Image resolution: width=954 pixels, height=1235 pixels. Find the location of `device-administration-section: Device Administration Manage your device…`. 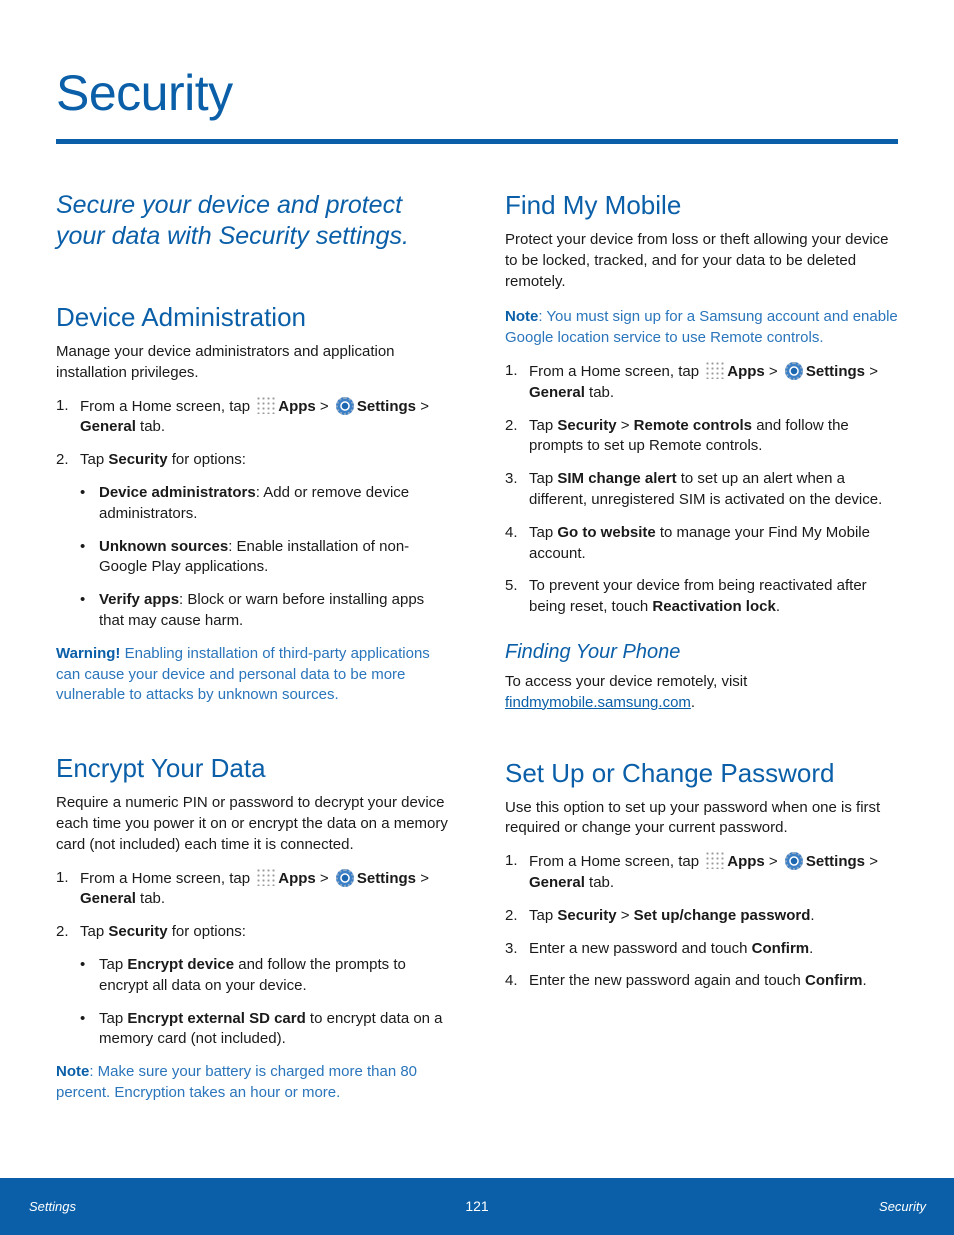

device-administration-section: Device Administration Manage your device… is located at coordinates (253, 504).